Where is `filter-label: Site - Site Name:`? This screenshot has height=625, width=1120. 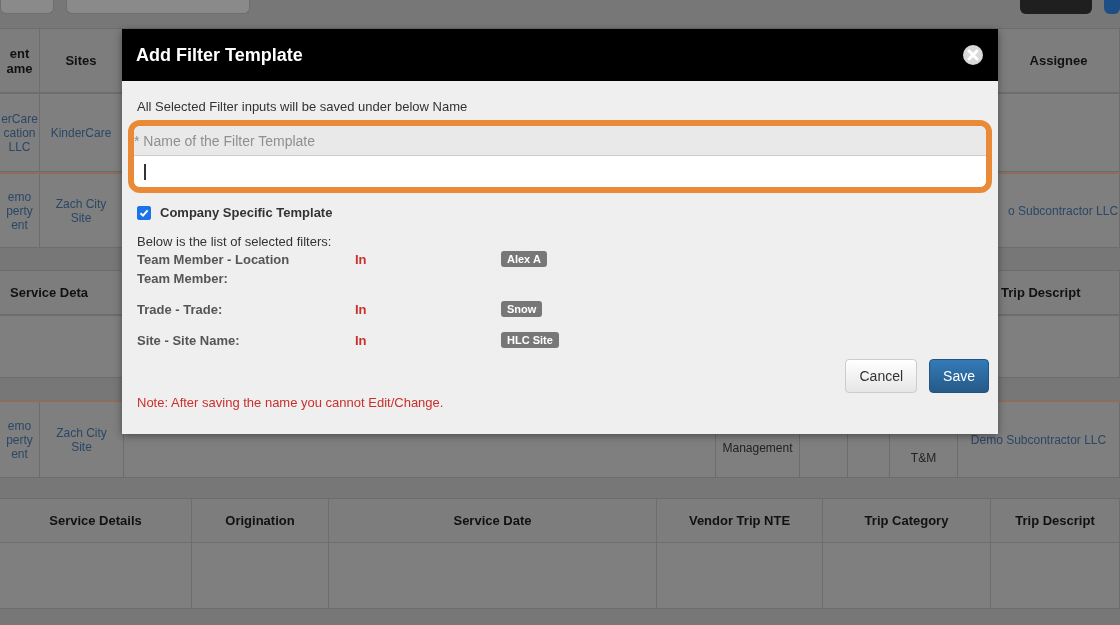 filter-label: Site - Site Name: is located at coordinates (189, 341).